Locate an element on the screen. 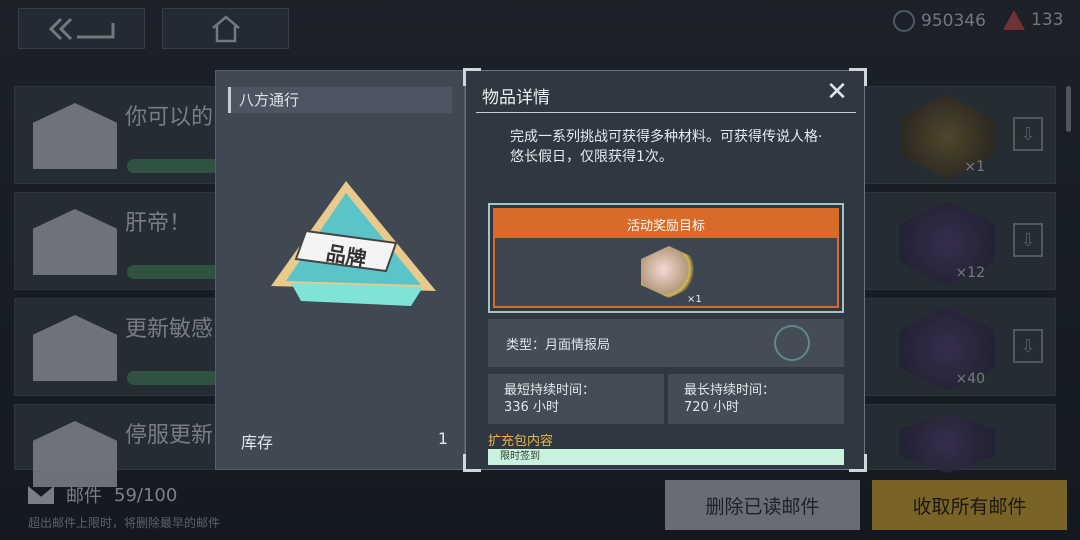 Image resolution: width=1080 pixels, height=540 pixels. reward-header: 活动奖励目标 is located at coordinates (666, 224).